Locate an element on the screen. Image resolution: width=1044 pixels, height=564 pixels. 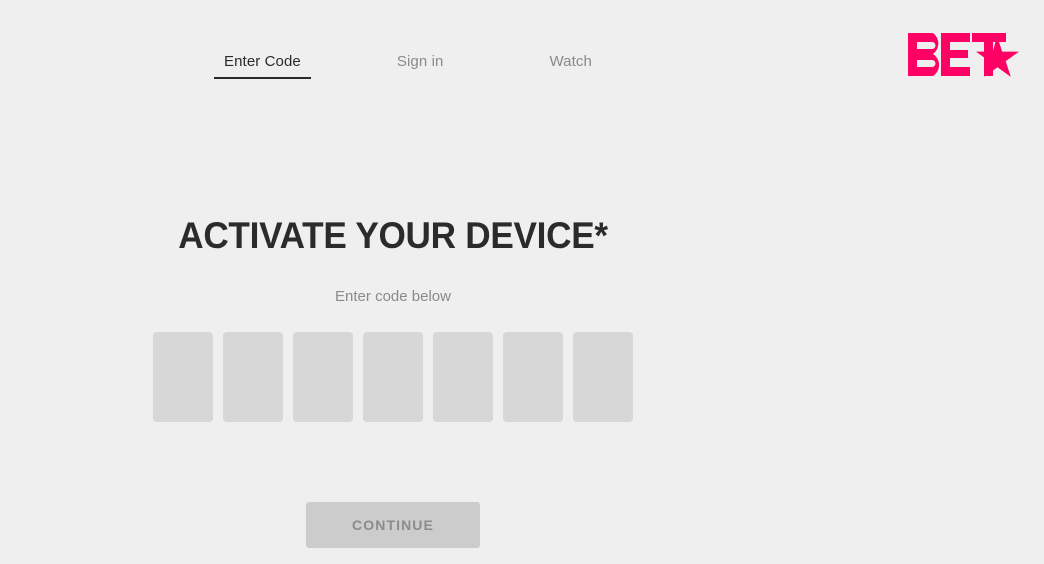
nav-item-label: Sign in is located at coordinates (420, 61).